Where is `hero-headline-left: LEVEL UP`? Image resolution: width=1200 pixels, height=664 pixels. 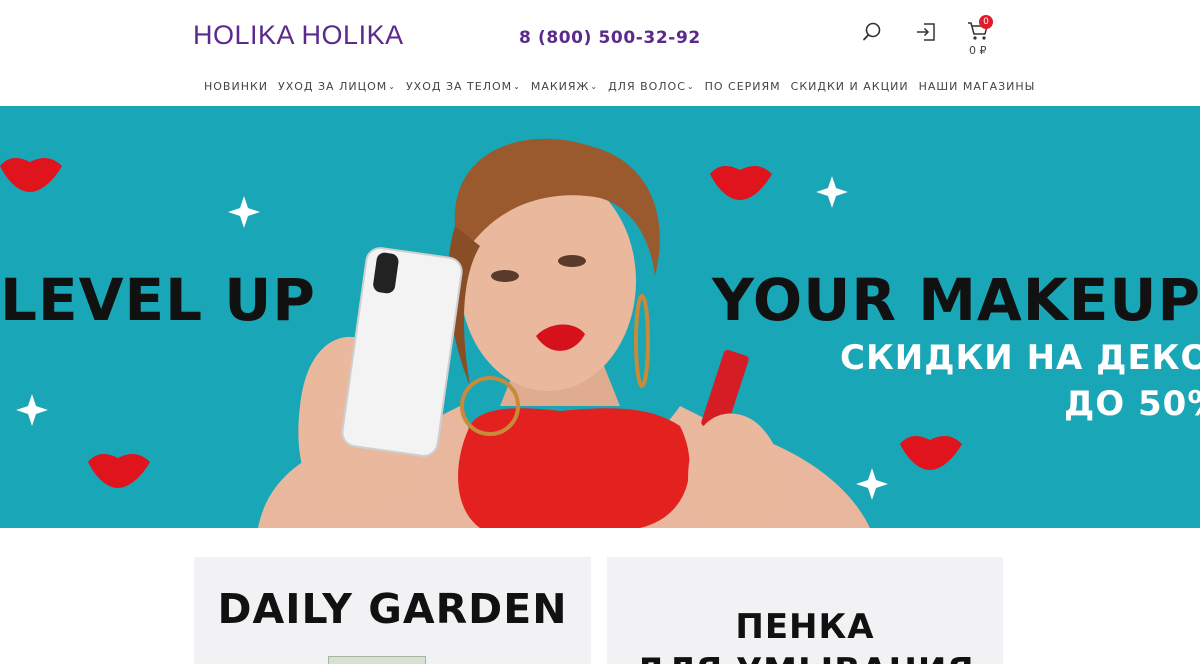
hero-headline-left: LEVEL UP is located at coordinates (158, 300).